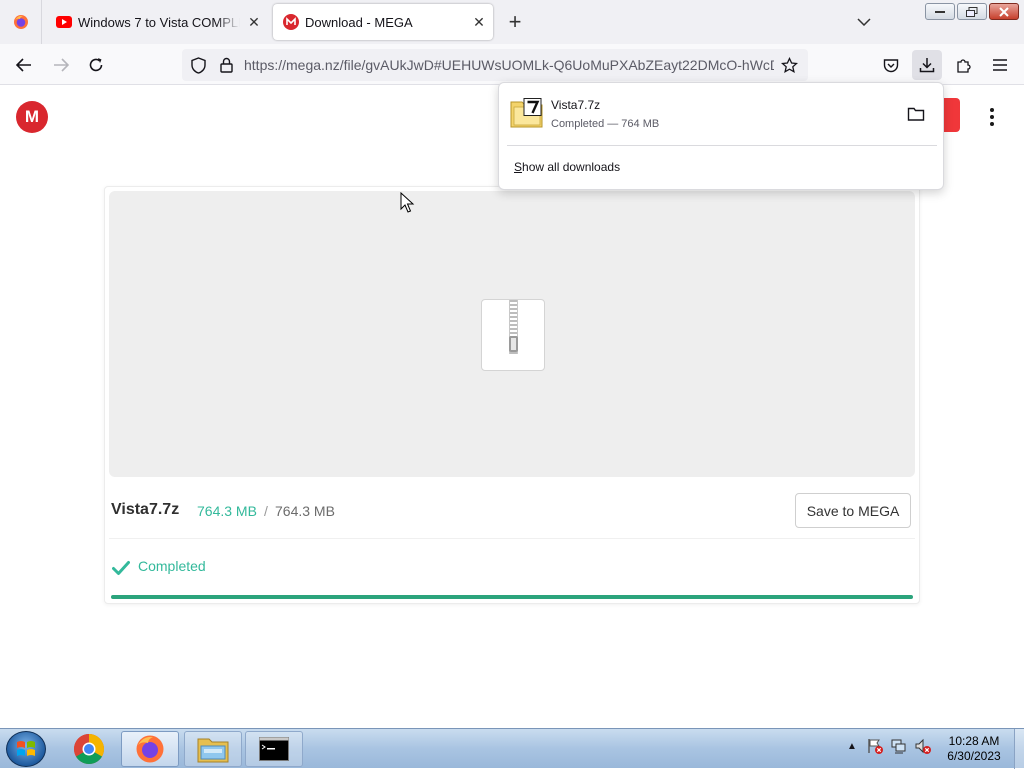  I want to click on tab-title: Windows 7 to Vista COMPLETE, so click(159, 22).